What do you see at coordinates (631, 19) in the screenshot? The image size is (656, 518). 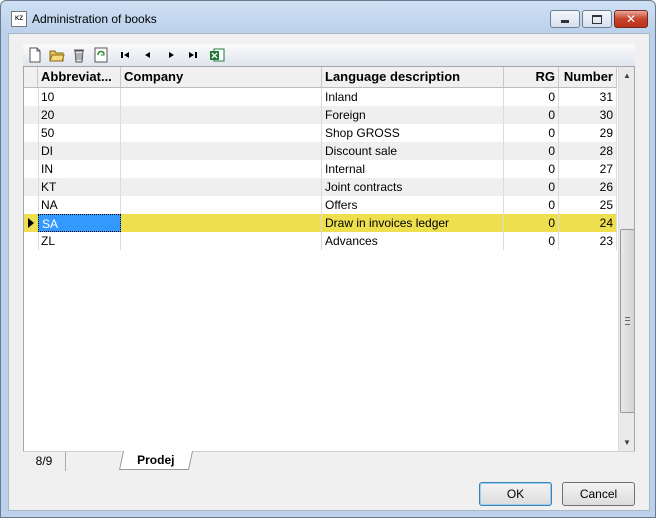 I see `close-button: ✕` at bounding box center [631, 19].